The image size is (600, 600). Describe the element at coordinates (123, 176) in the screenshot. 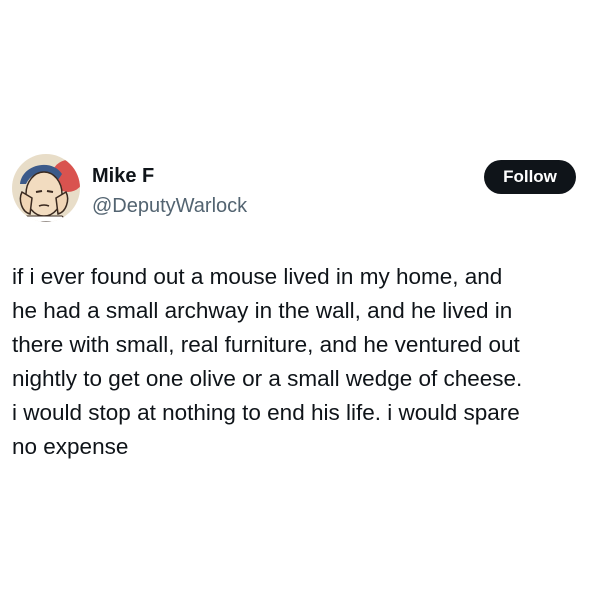

I see `display-name: Mike F` at that location.